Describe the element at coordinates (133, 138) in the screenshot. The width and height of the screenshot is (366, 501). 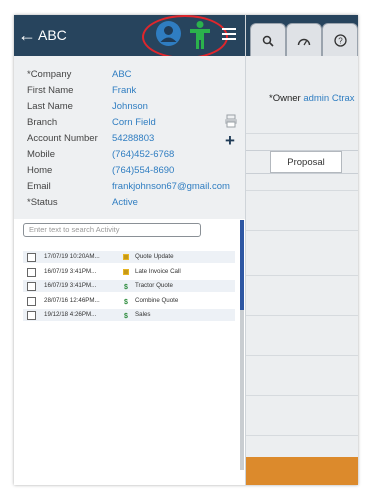
I see `detail-value: 54288803` at that location.